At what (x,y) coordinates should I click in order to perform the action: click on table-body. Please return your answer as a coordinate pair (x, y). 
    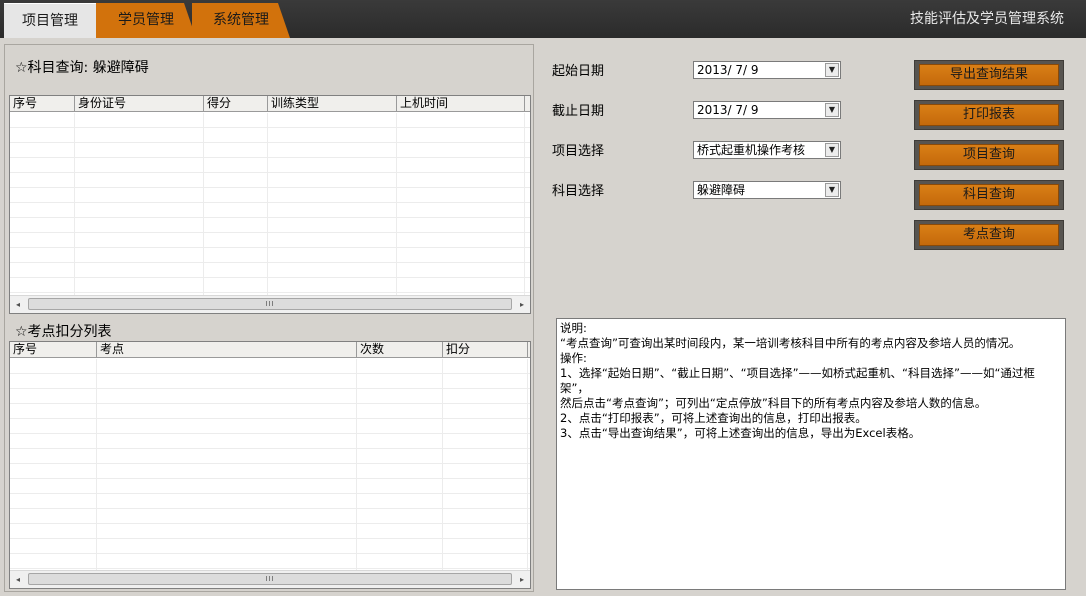
    Looking at the image, I should click on (270, 204).